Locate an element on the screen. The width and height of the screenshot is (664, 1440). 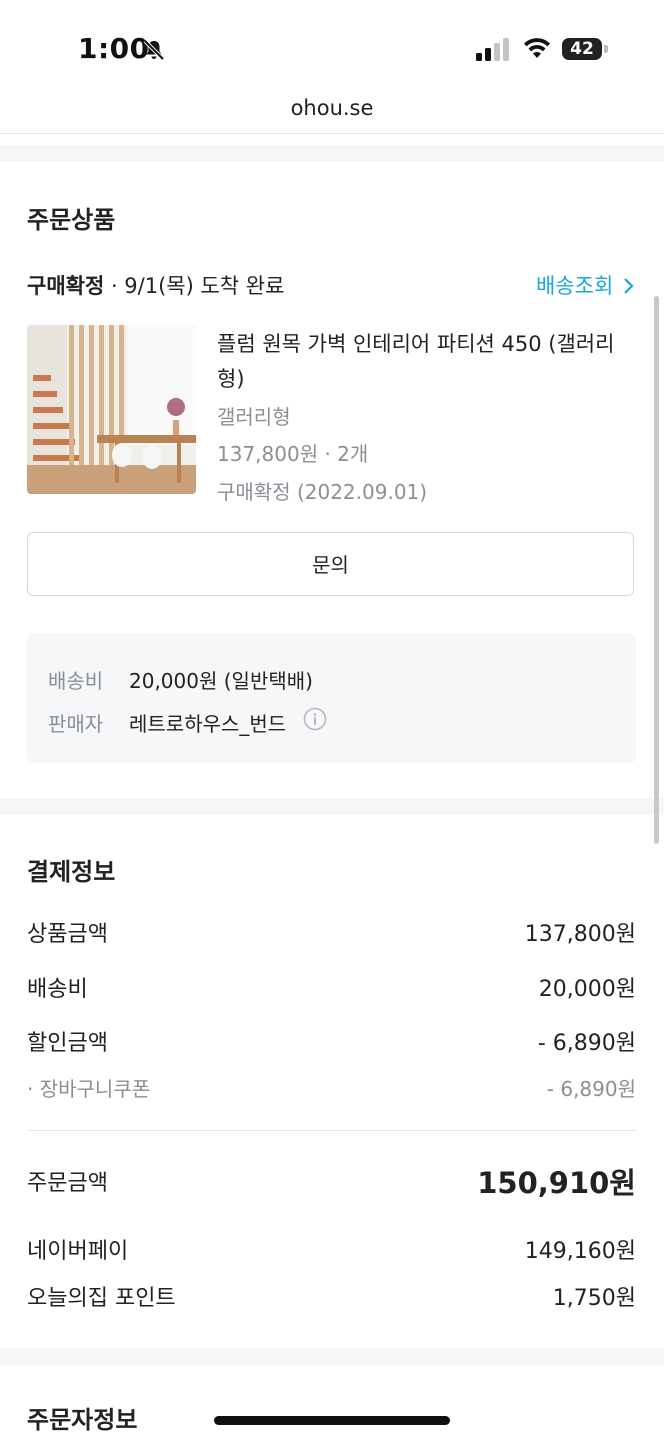
shipping-info-box is located at coordinates (331, 698).